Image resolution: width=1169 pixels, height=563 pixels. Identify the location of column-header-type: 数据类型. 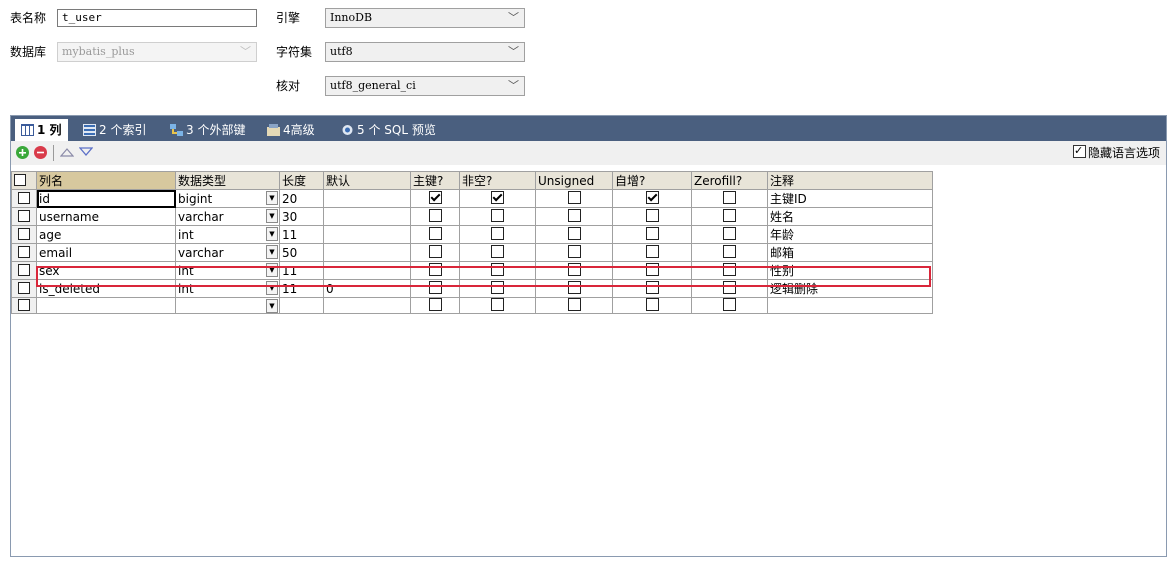
(227, 180).